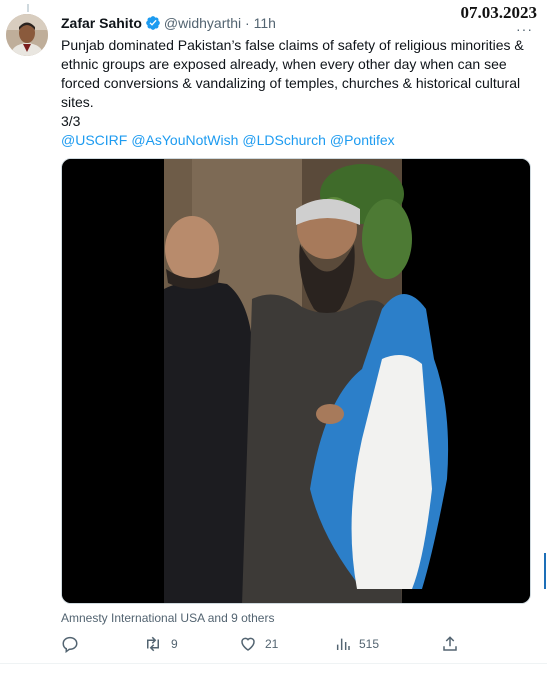 This screenshot has width=547, height=673. Describe the element at coordinates (153, 25) in the screenshot. I see `verified-badge-icon` at that location.